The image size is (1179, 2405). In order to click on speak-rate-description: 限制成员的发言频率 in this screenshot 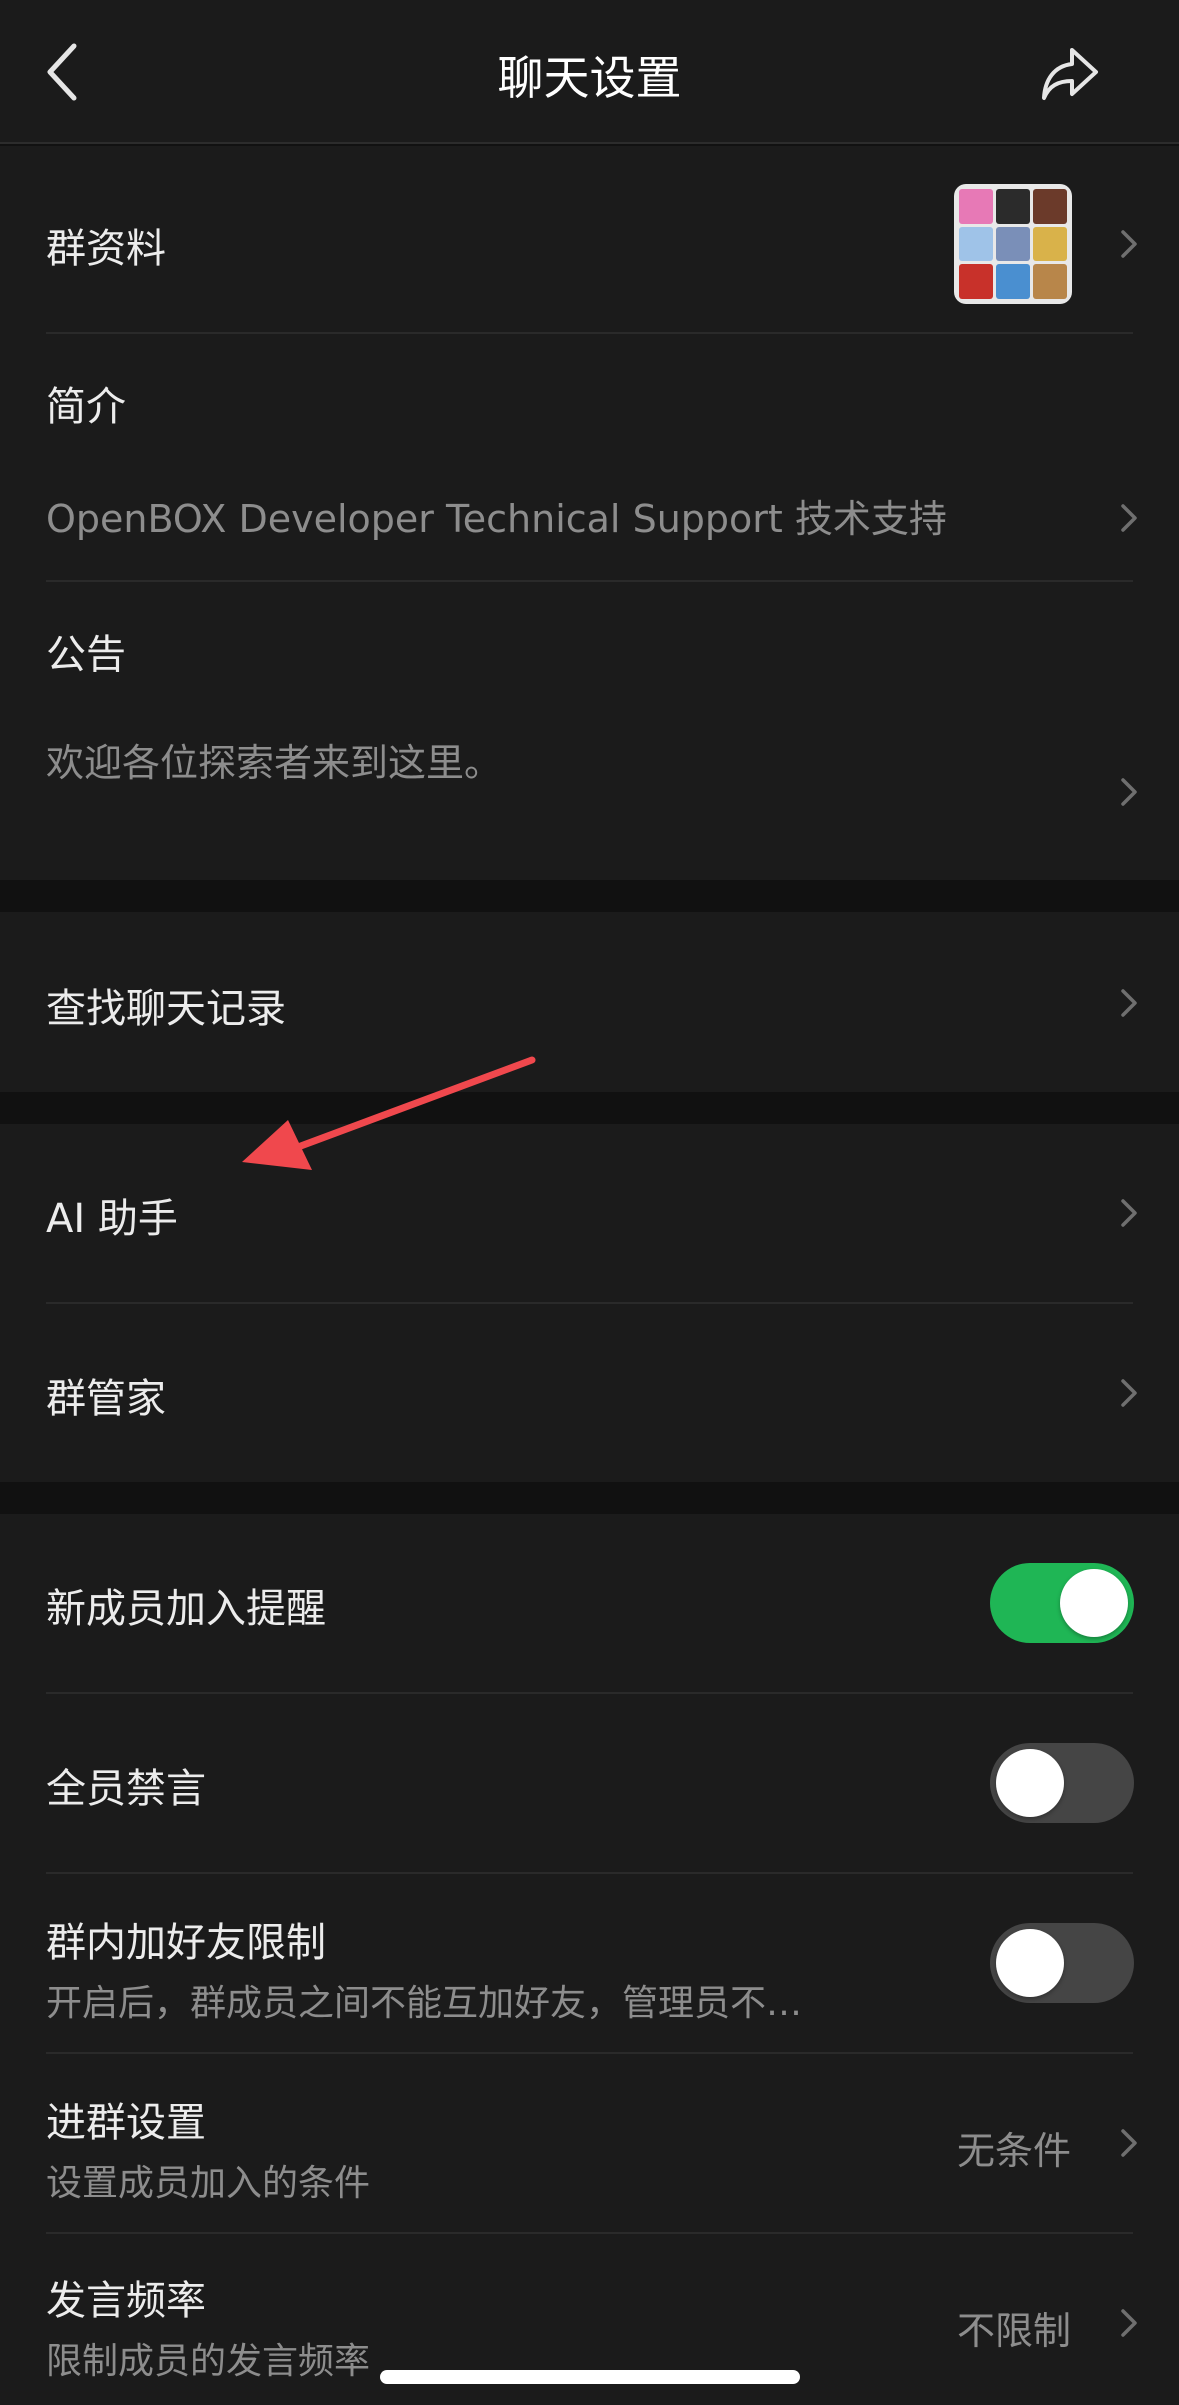, I will do `click(208, 2361)`.